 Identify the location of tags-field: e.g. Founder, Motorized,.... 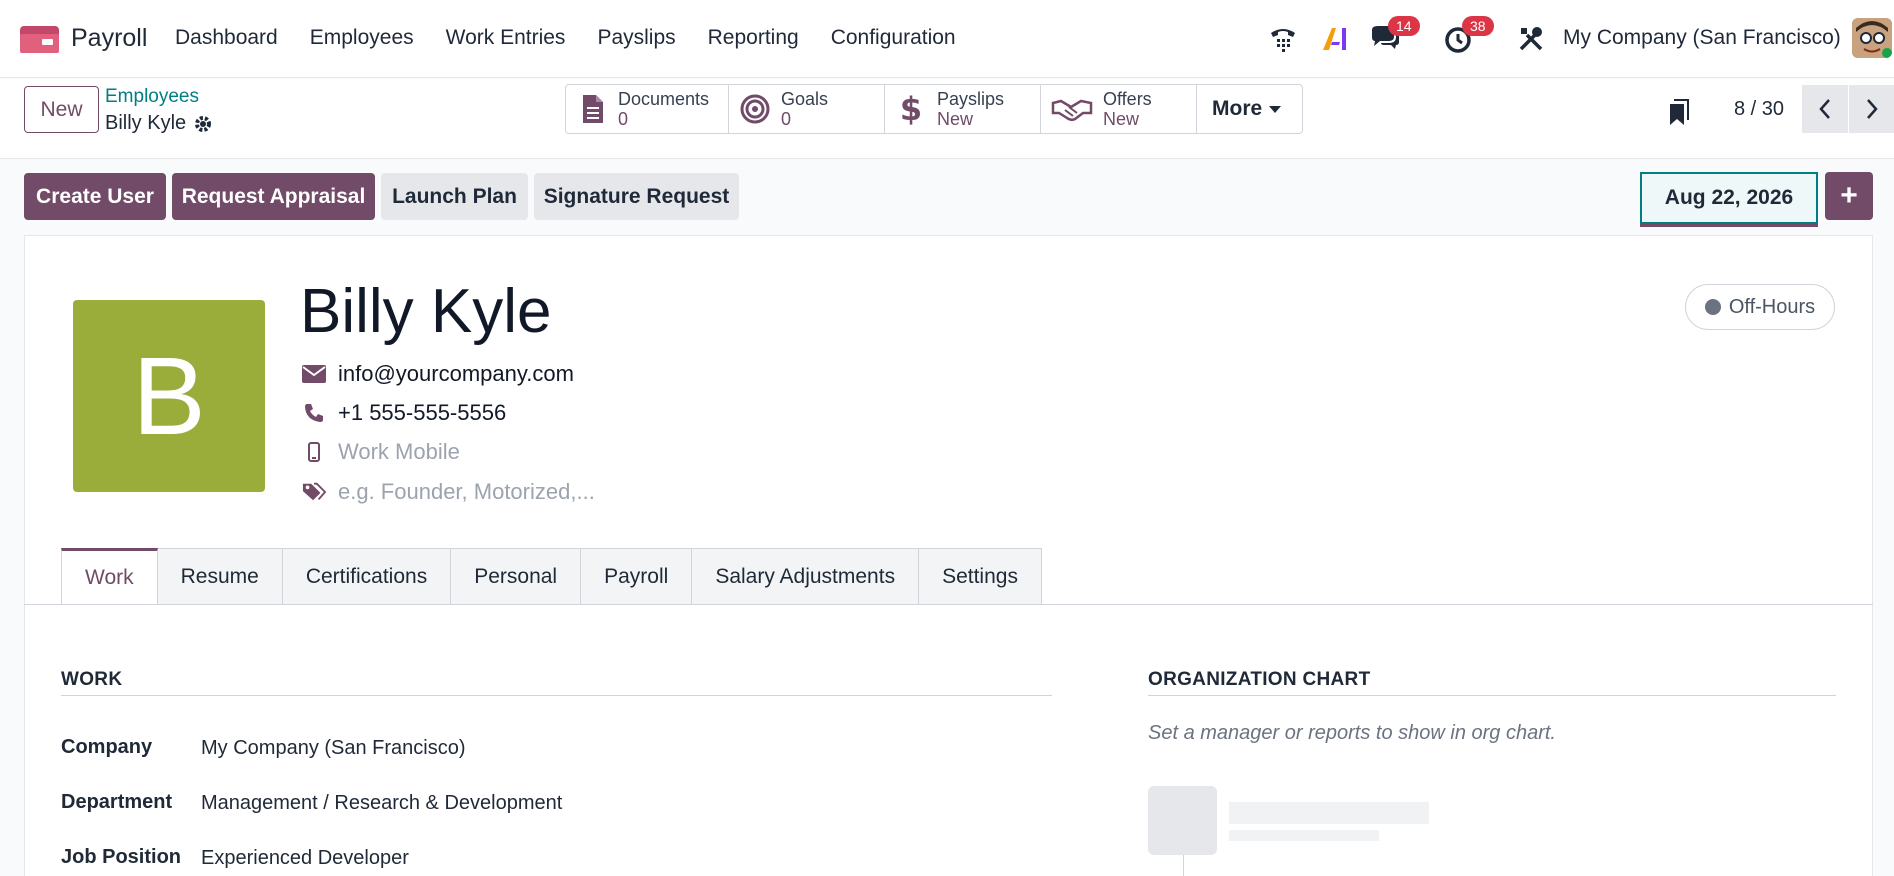
(448, 492).